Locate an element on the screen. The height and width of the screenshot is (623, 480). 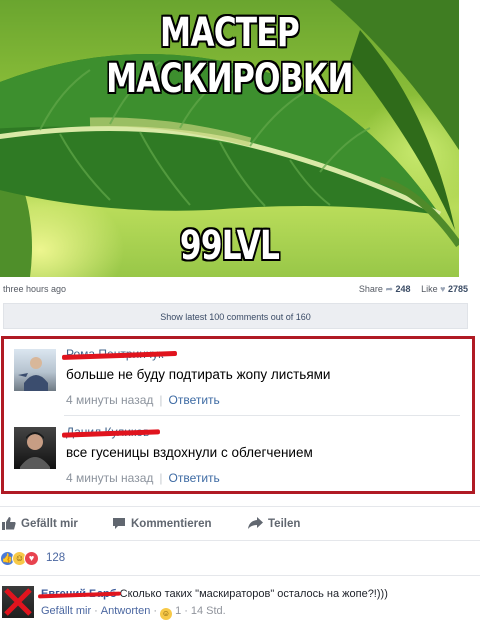
comment-button: Kommentieren is located at coordinates (162, 523).